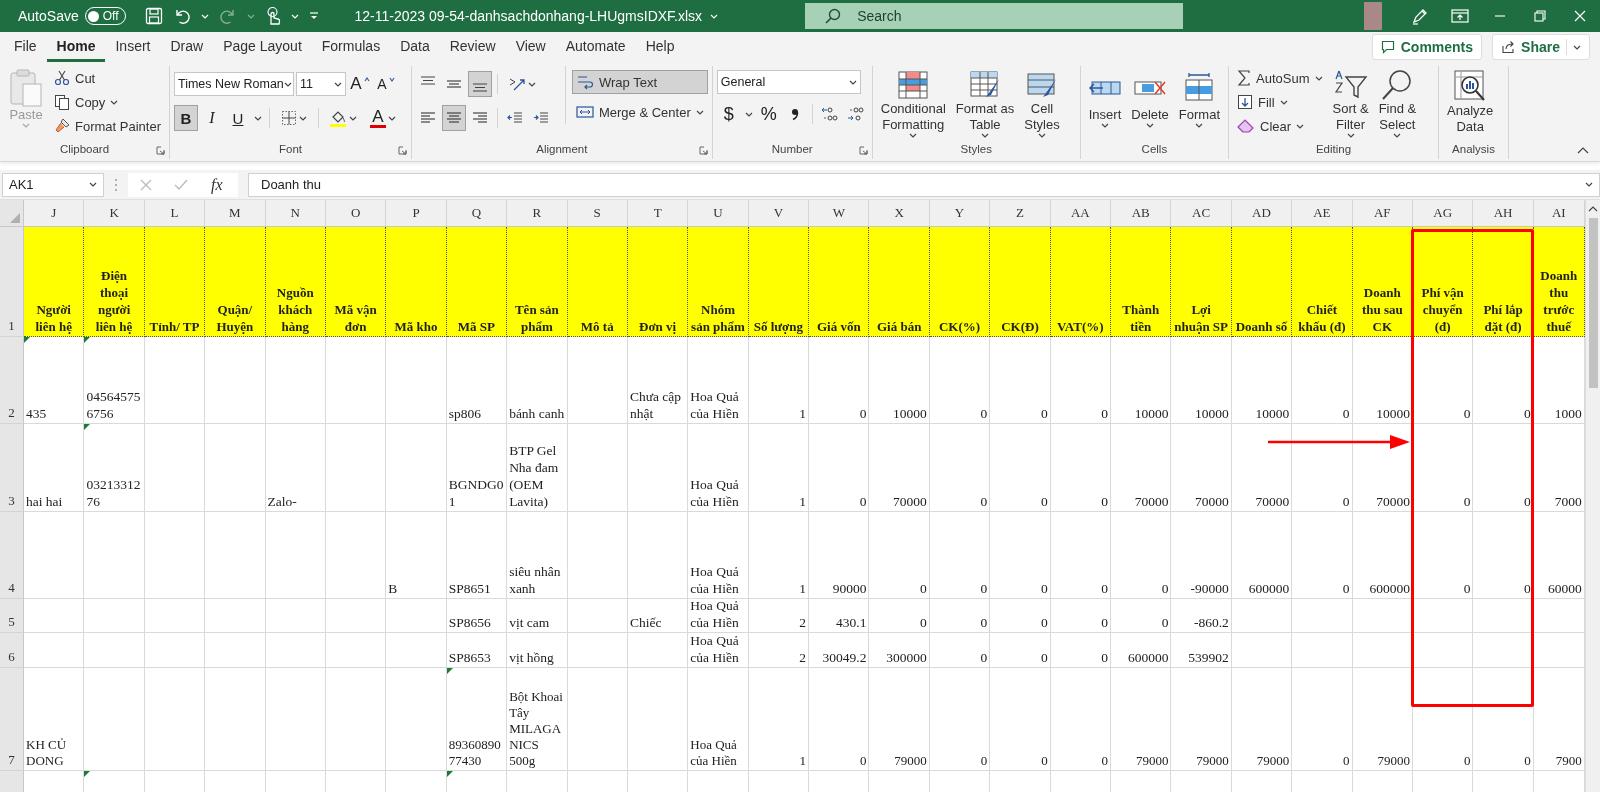 The width and height of the screenshot is (1600, 792). Describe the element at coordinates (360, 84) in the screenshot. I see `increase-font-size-button: A` at that location.